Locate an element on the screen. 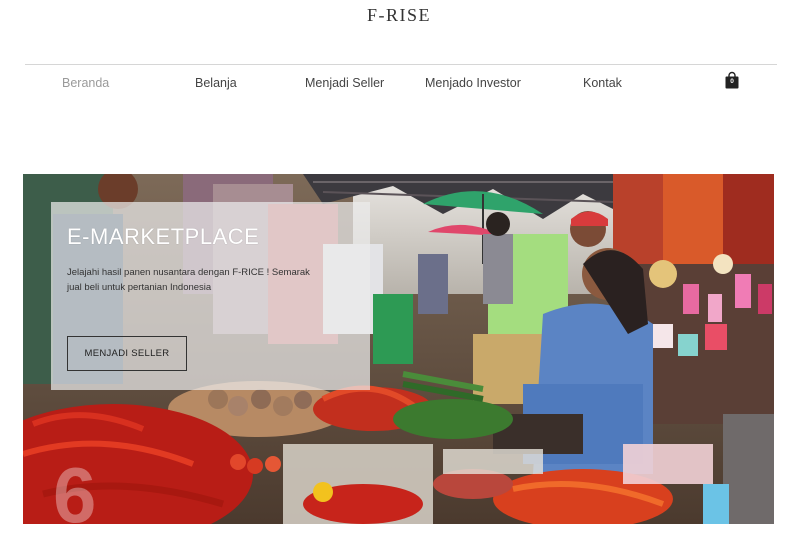 The height and width of the screenshot is (538, 792). hero-title: E-MARKETPLACE is located at coordinates (163, 236).